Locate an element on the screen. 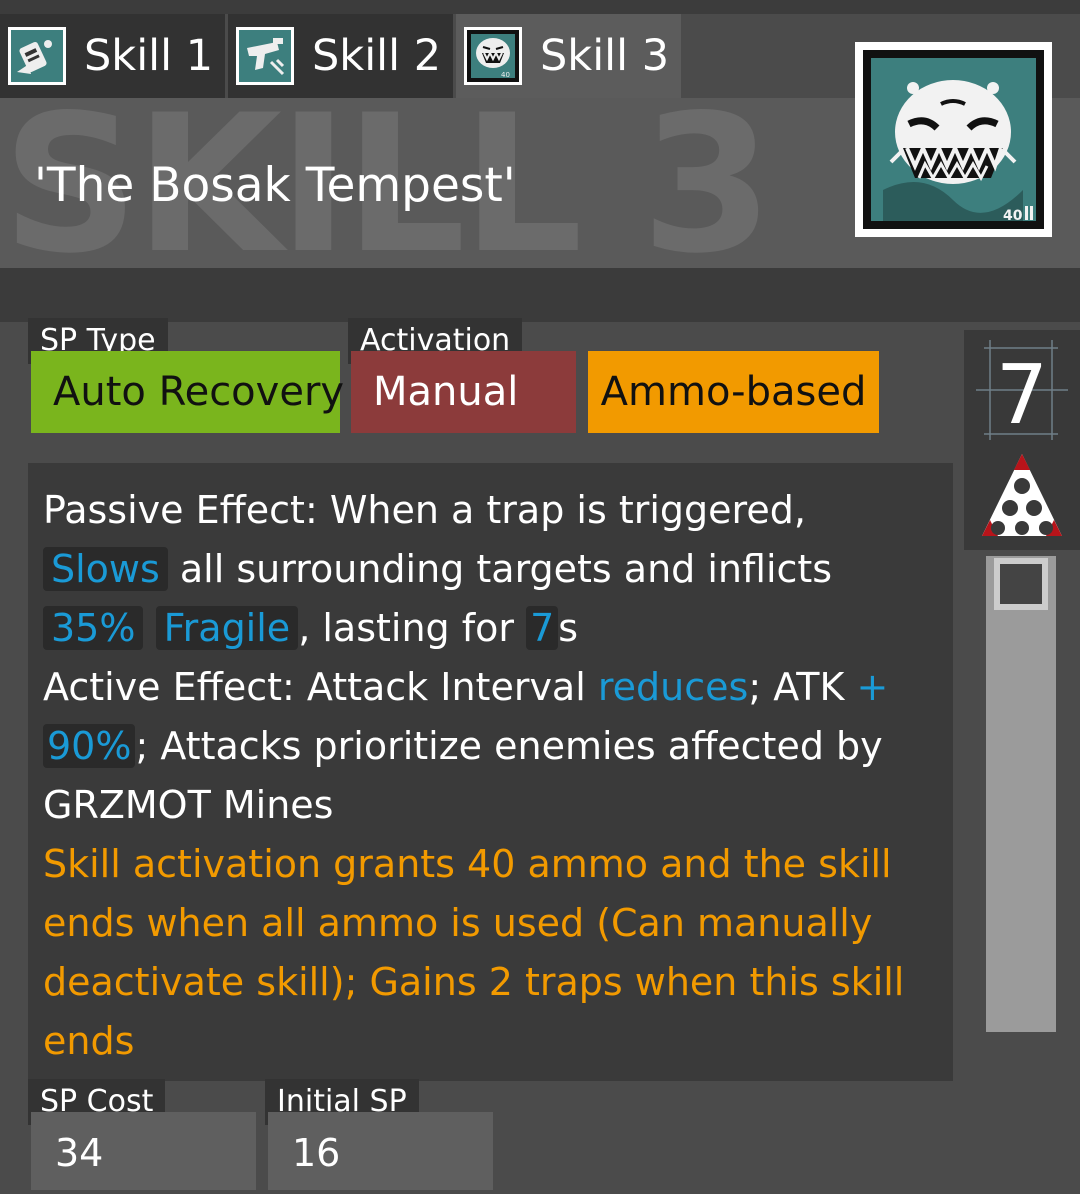 The image size is (1080, 1194). tab-label: Skill 3 is located at coordinates (605, 56).